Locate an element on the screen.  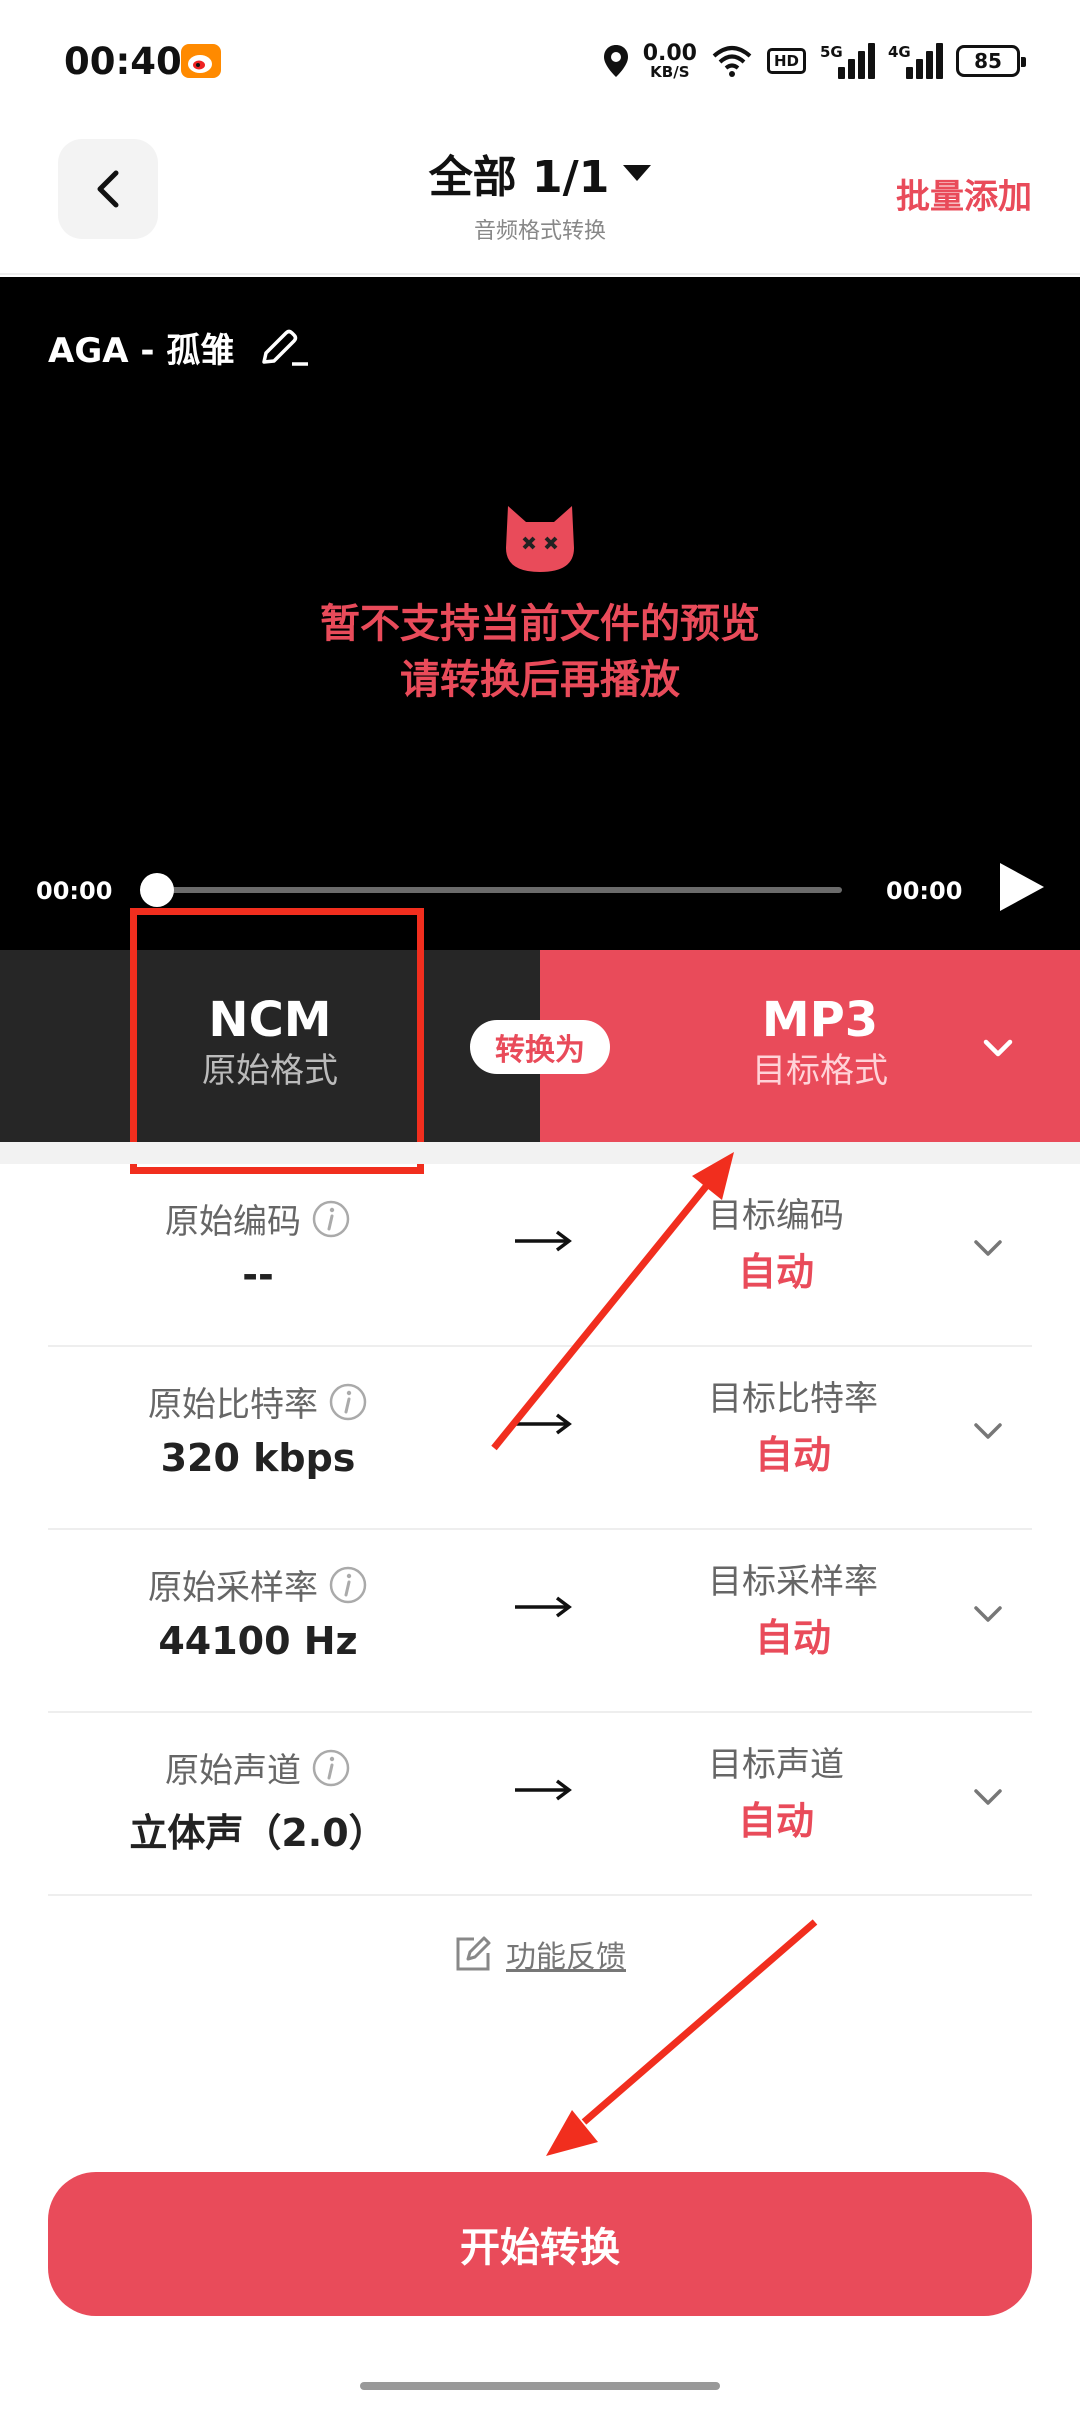
feedback-row: 功能反馈 is located at coordinates (540, 1954).